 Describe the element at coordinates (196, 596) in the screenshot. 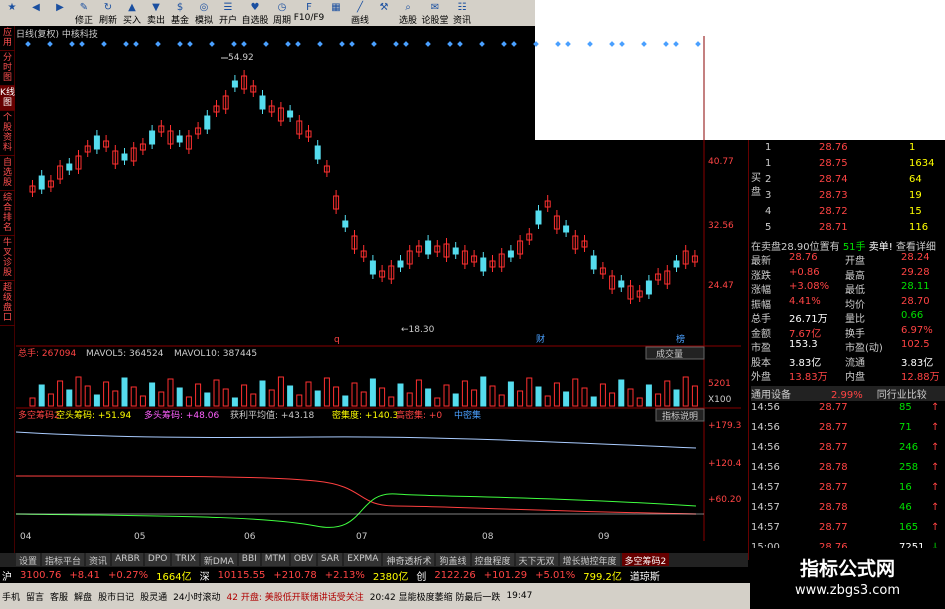

I see `news-bar-button: 24小时滚动` at that location.